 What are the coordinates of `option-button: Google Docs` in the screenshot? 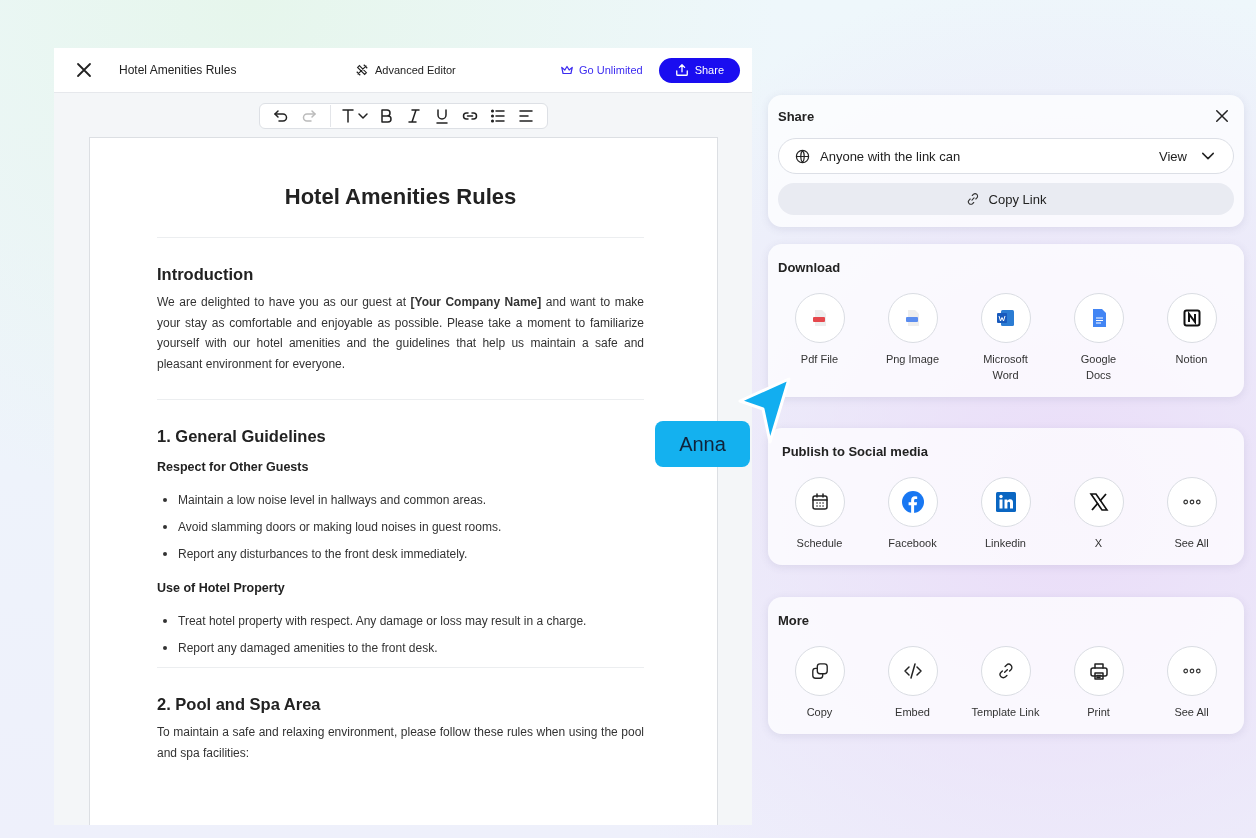 It's located at (1098, 338).